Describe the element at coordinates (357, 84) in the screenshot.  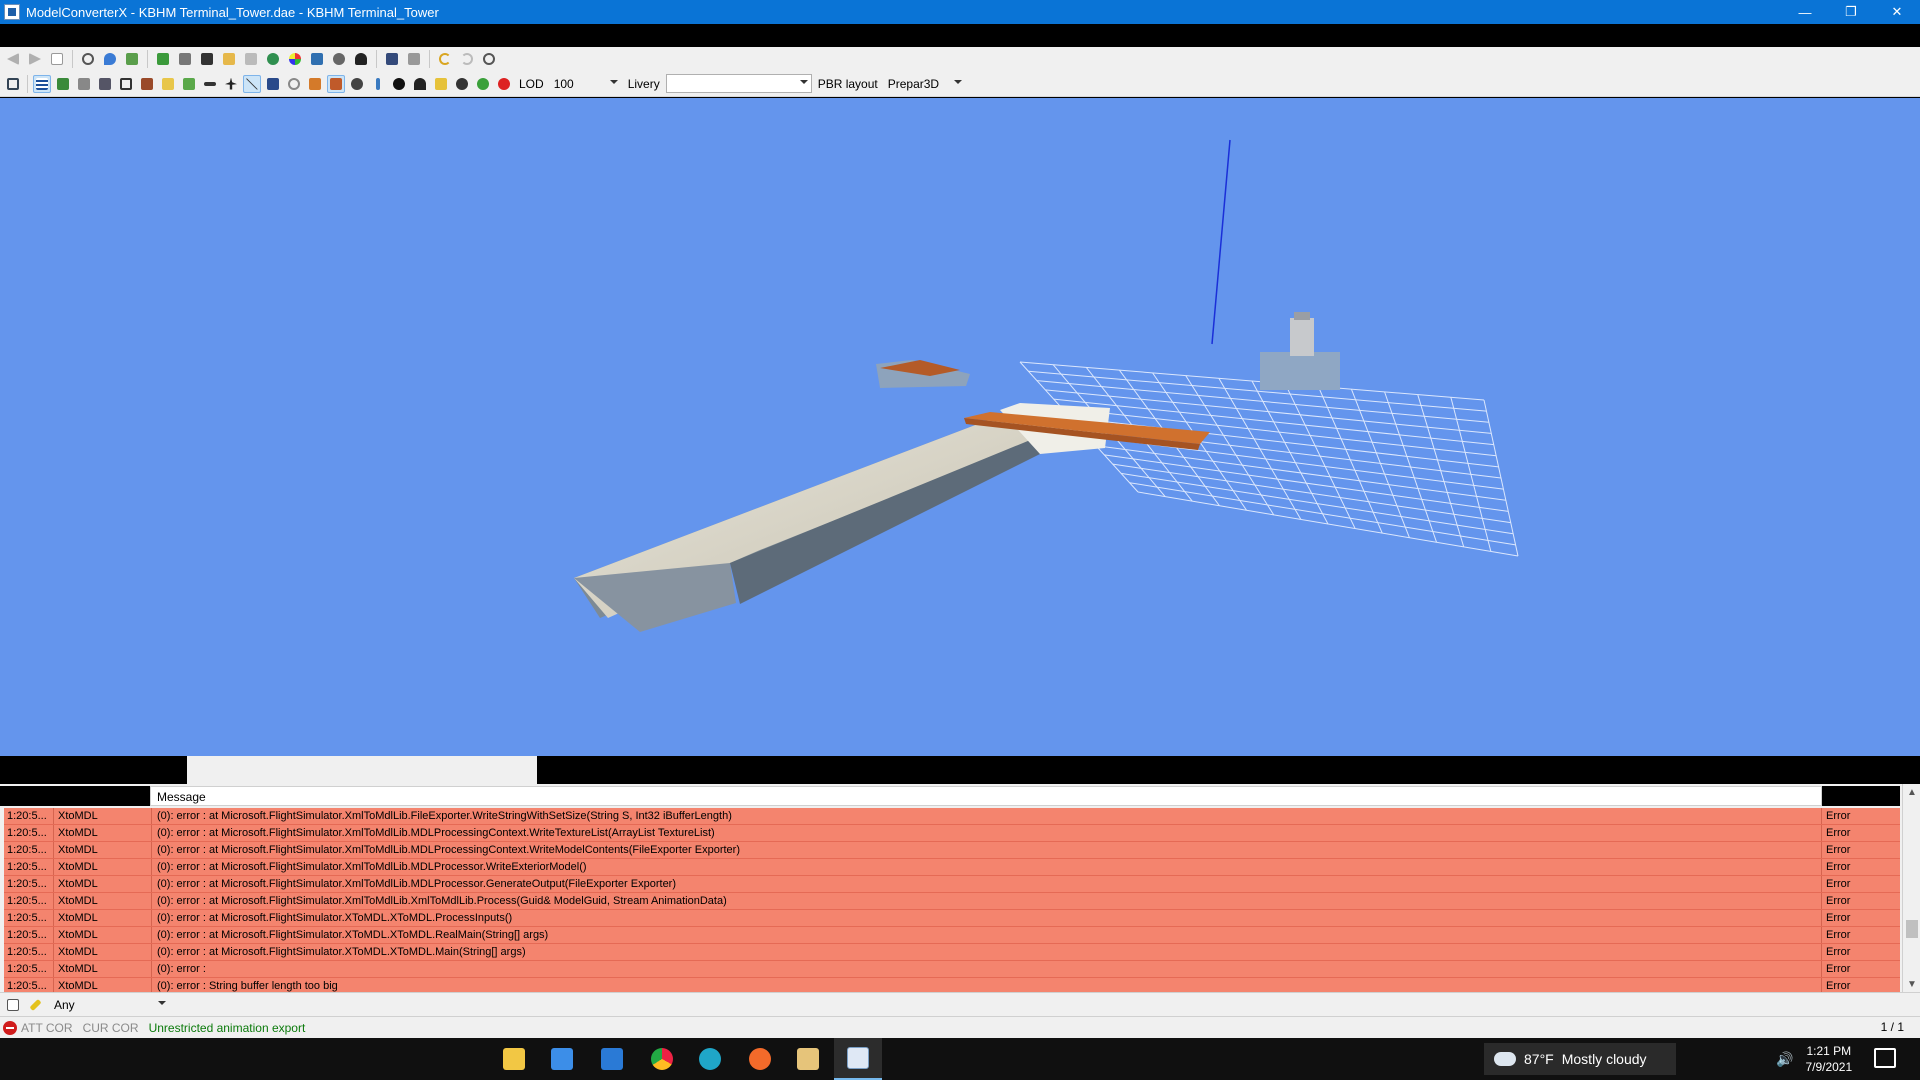
I see `sphere-icon` at that location.